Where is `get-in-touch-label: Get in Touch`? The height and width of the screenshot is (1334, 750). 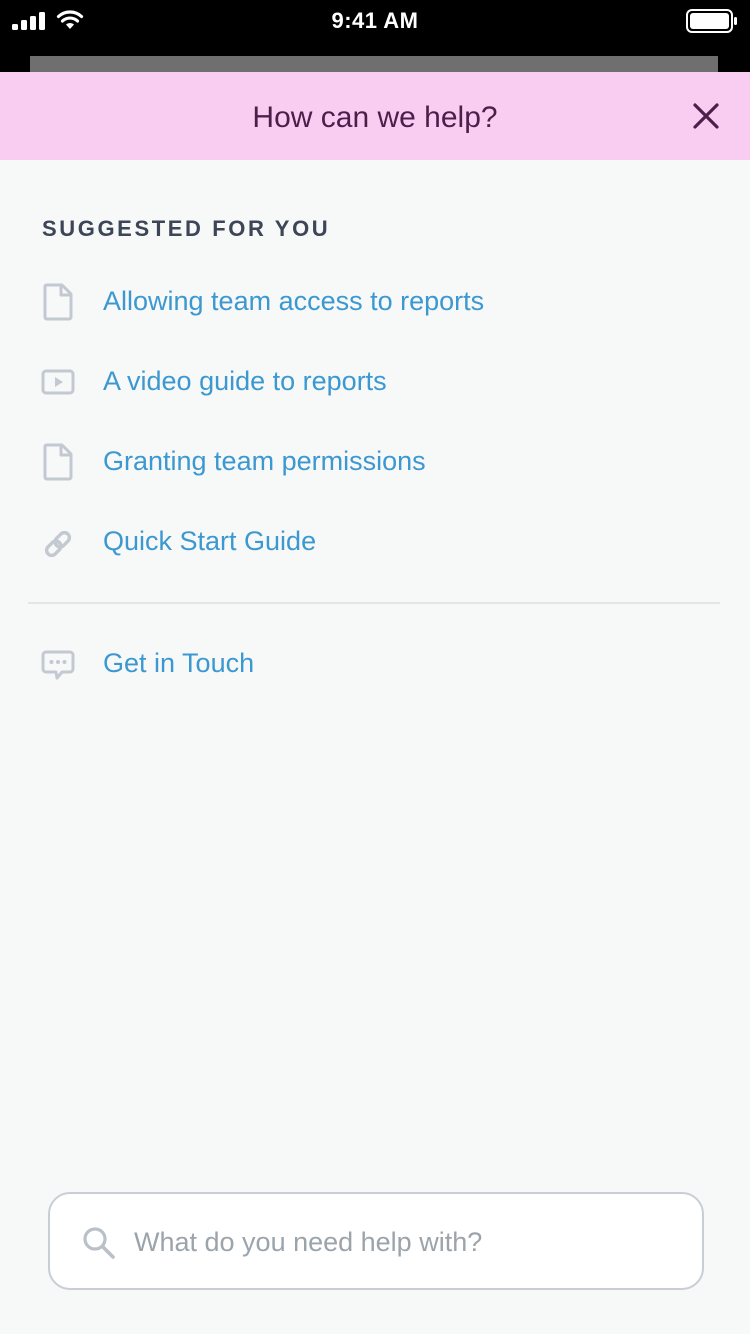
get-in-touch-label: Get in Touch is located at coordinates (179, 663).